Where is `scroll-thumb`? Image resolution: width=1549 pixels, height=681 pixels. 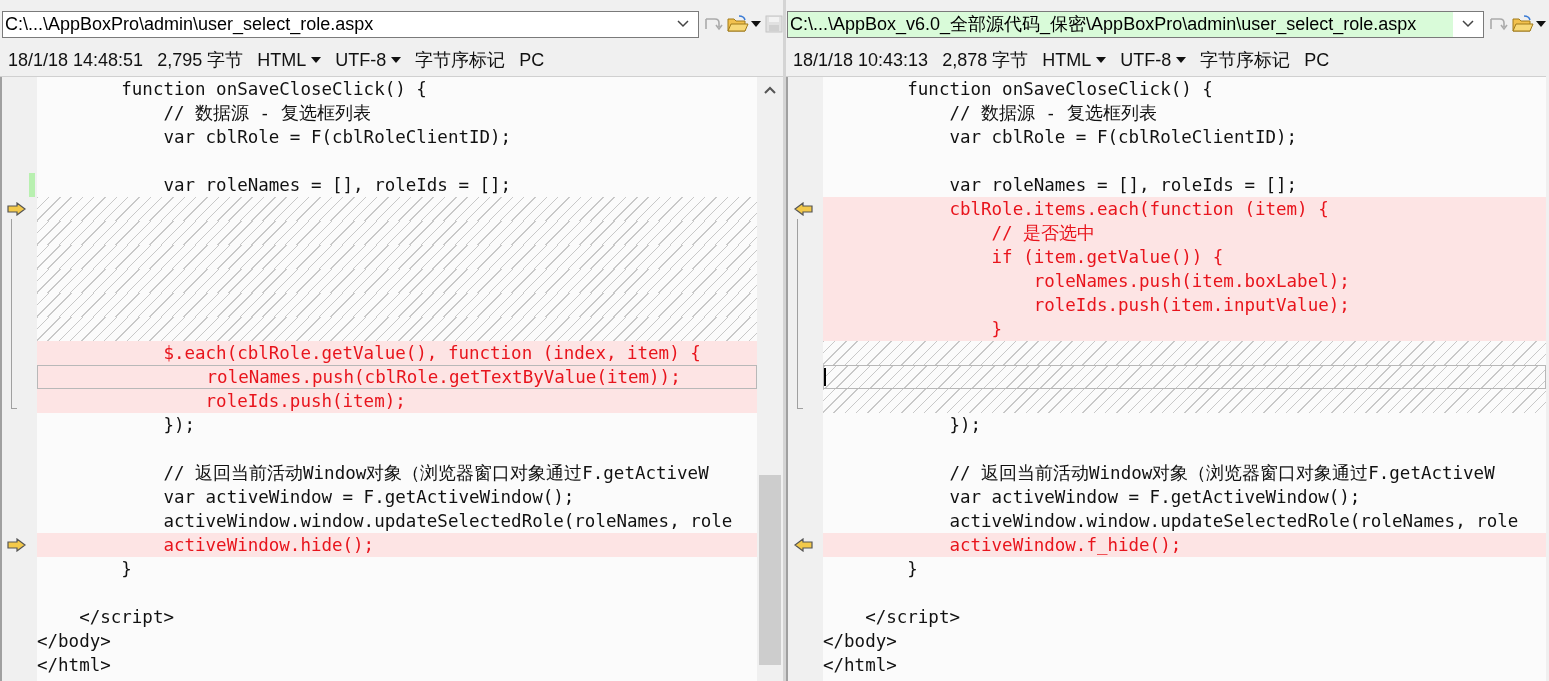
scroll-thumb is located at coordinates (770, 570).